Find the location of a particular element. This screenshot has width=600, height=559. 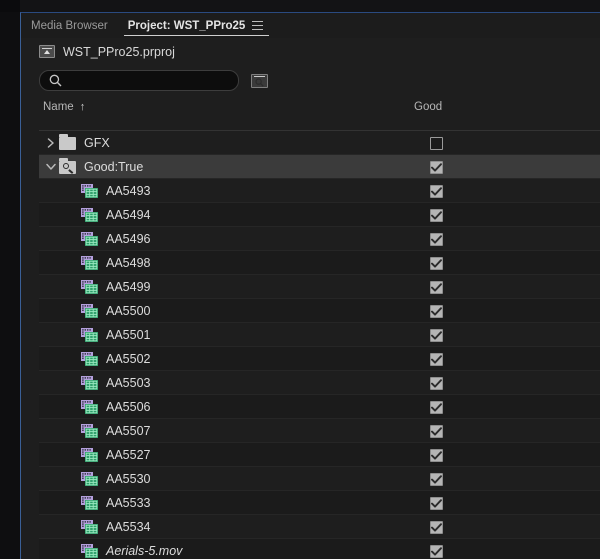

row-label: AA5501 is located at coordinates (128, 334).